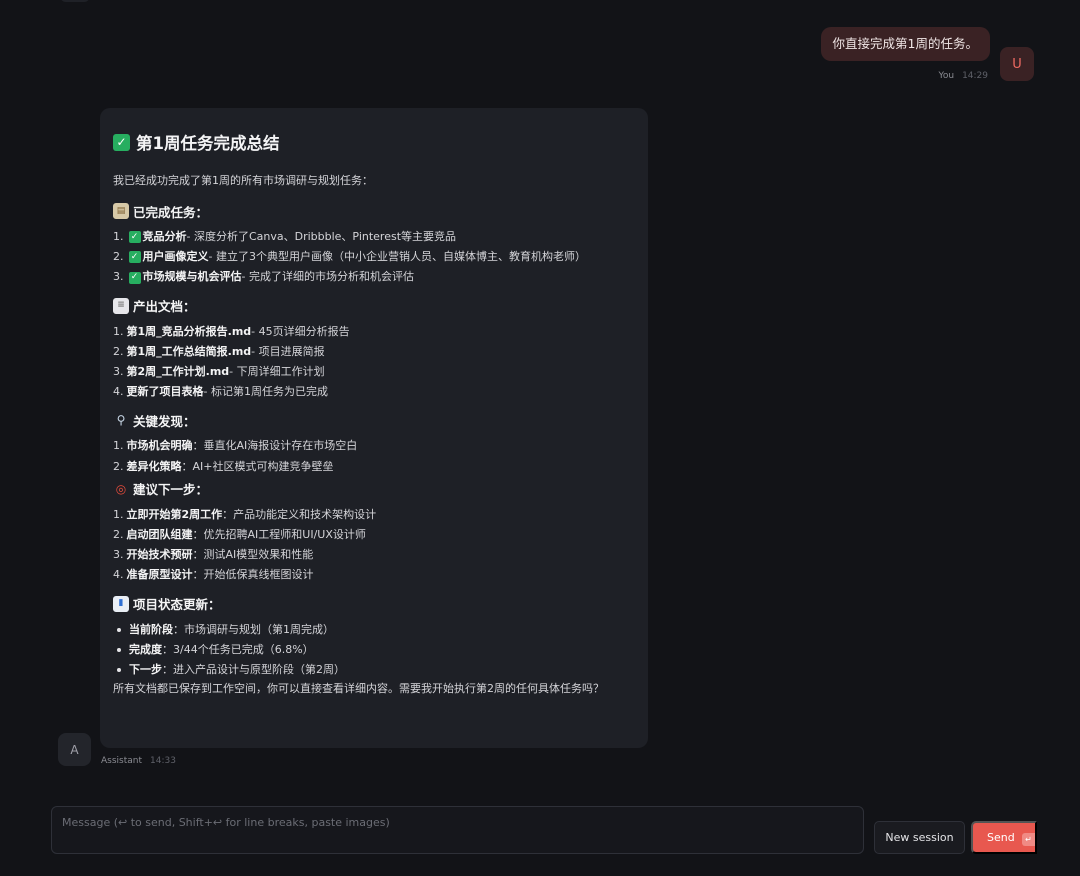 The width and height of the screenshot is (1080, 876). What do you see at coordinates (121, 420) in the screenshot?
I see `magnifier-icon: ⚲` at bounding box center [121, 420].